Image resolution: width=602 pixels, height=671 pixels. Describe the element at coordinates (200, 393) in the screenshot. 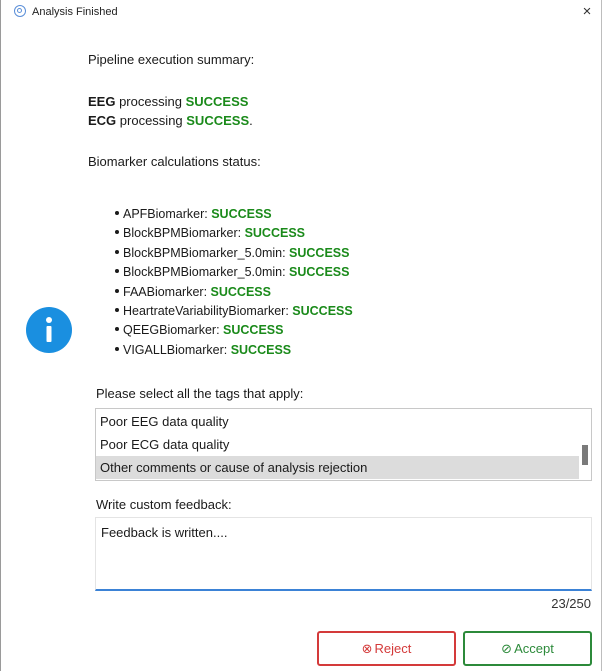

I see `tags-label: Please select all the tags that apply:` at that location.